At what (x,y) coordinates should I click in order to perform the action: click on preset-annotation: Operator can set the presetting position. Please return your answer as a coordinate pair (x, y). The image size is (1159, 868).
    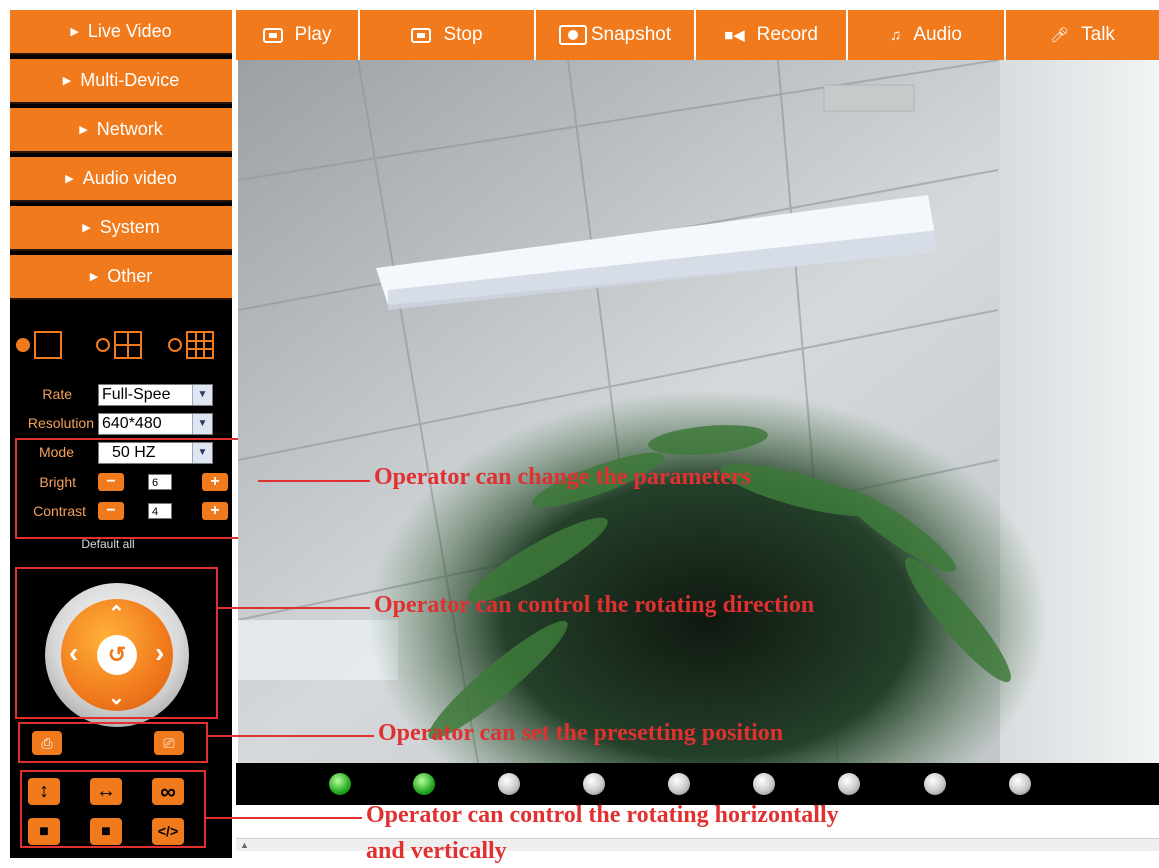
    Looking at the image, I should click on (581, 733).